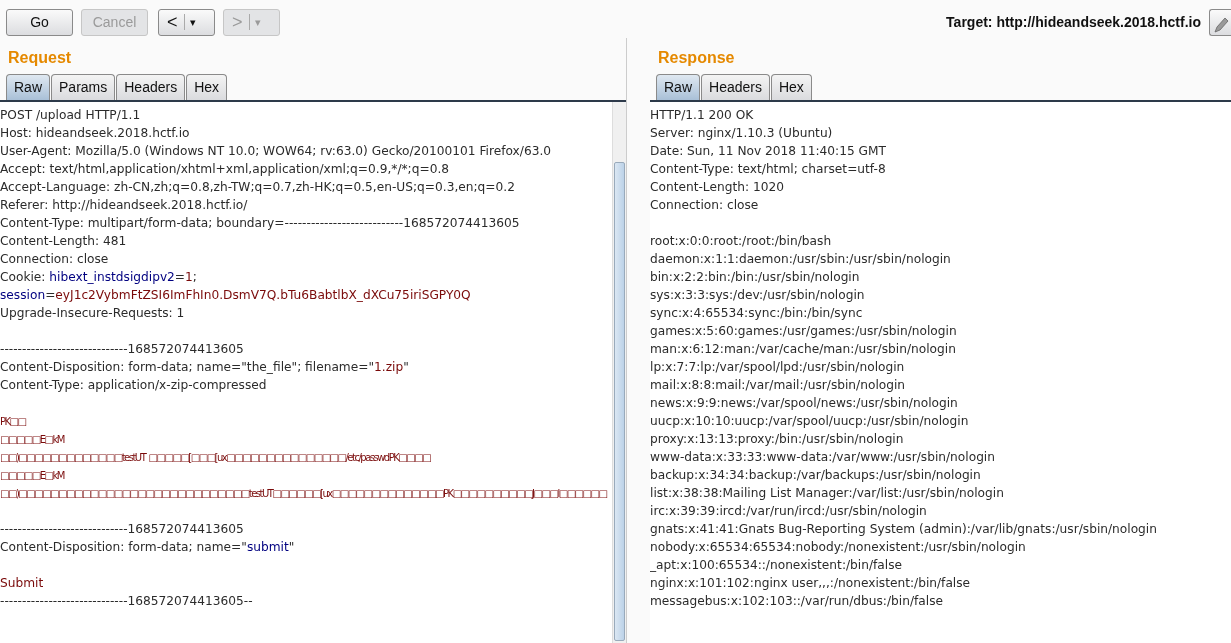 This screenshot has width=1231, height=643. I want to click on text-line: man:x:6:12:man:/var/cache/man:/usr/sbin/nologin, so click(803, 349).